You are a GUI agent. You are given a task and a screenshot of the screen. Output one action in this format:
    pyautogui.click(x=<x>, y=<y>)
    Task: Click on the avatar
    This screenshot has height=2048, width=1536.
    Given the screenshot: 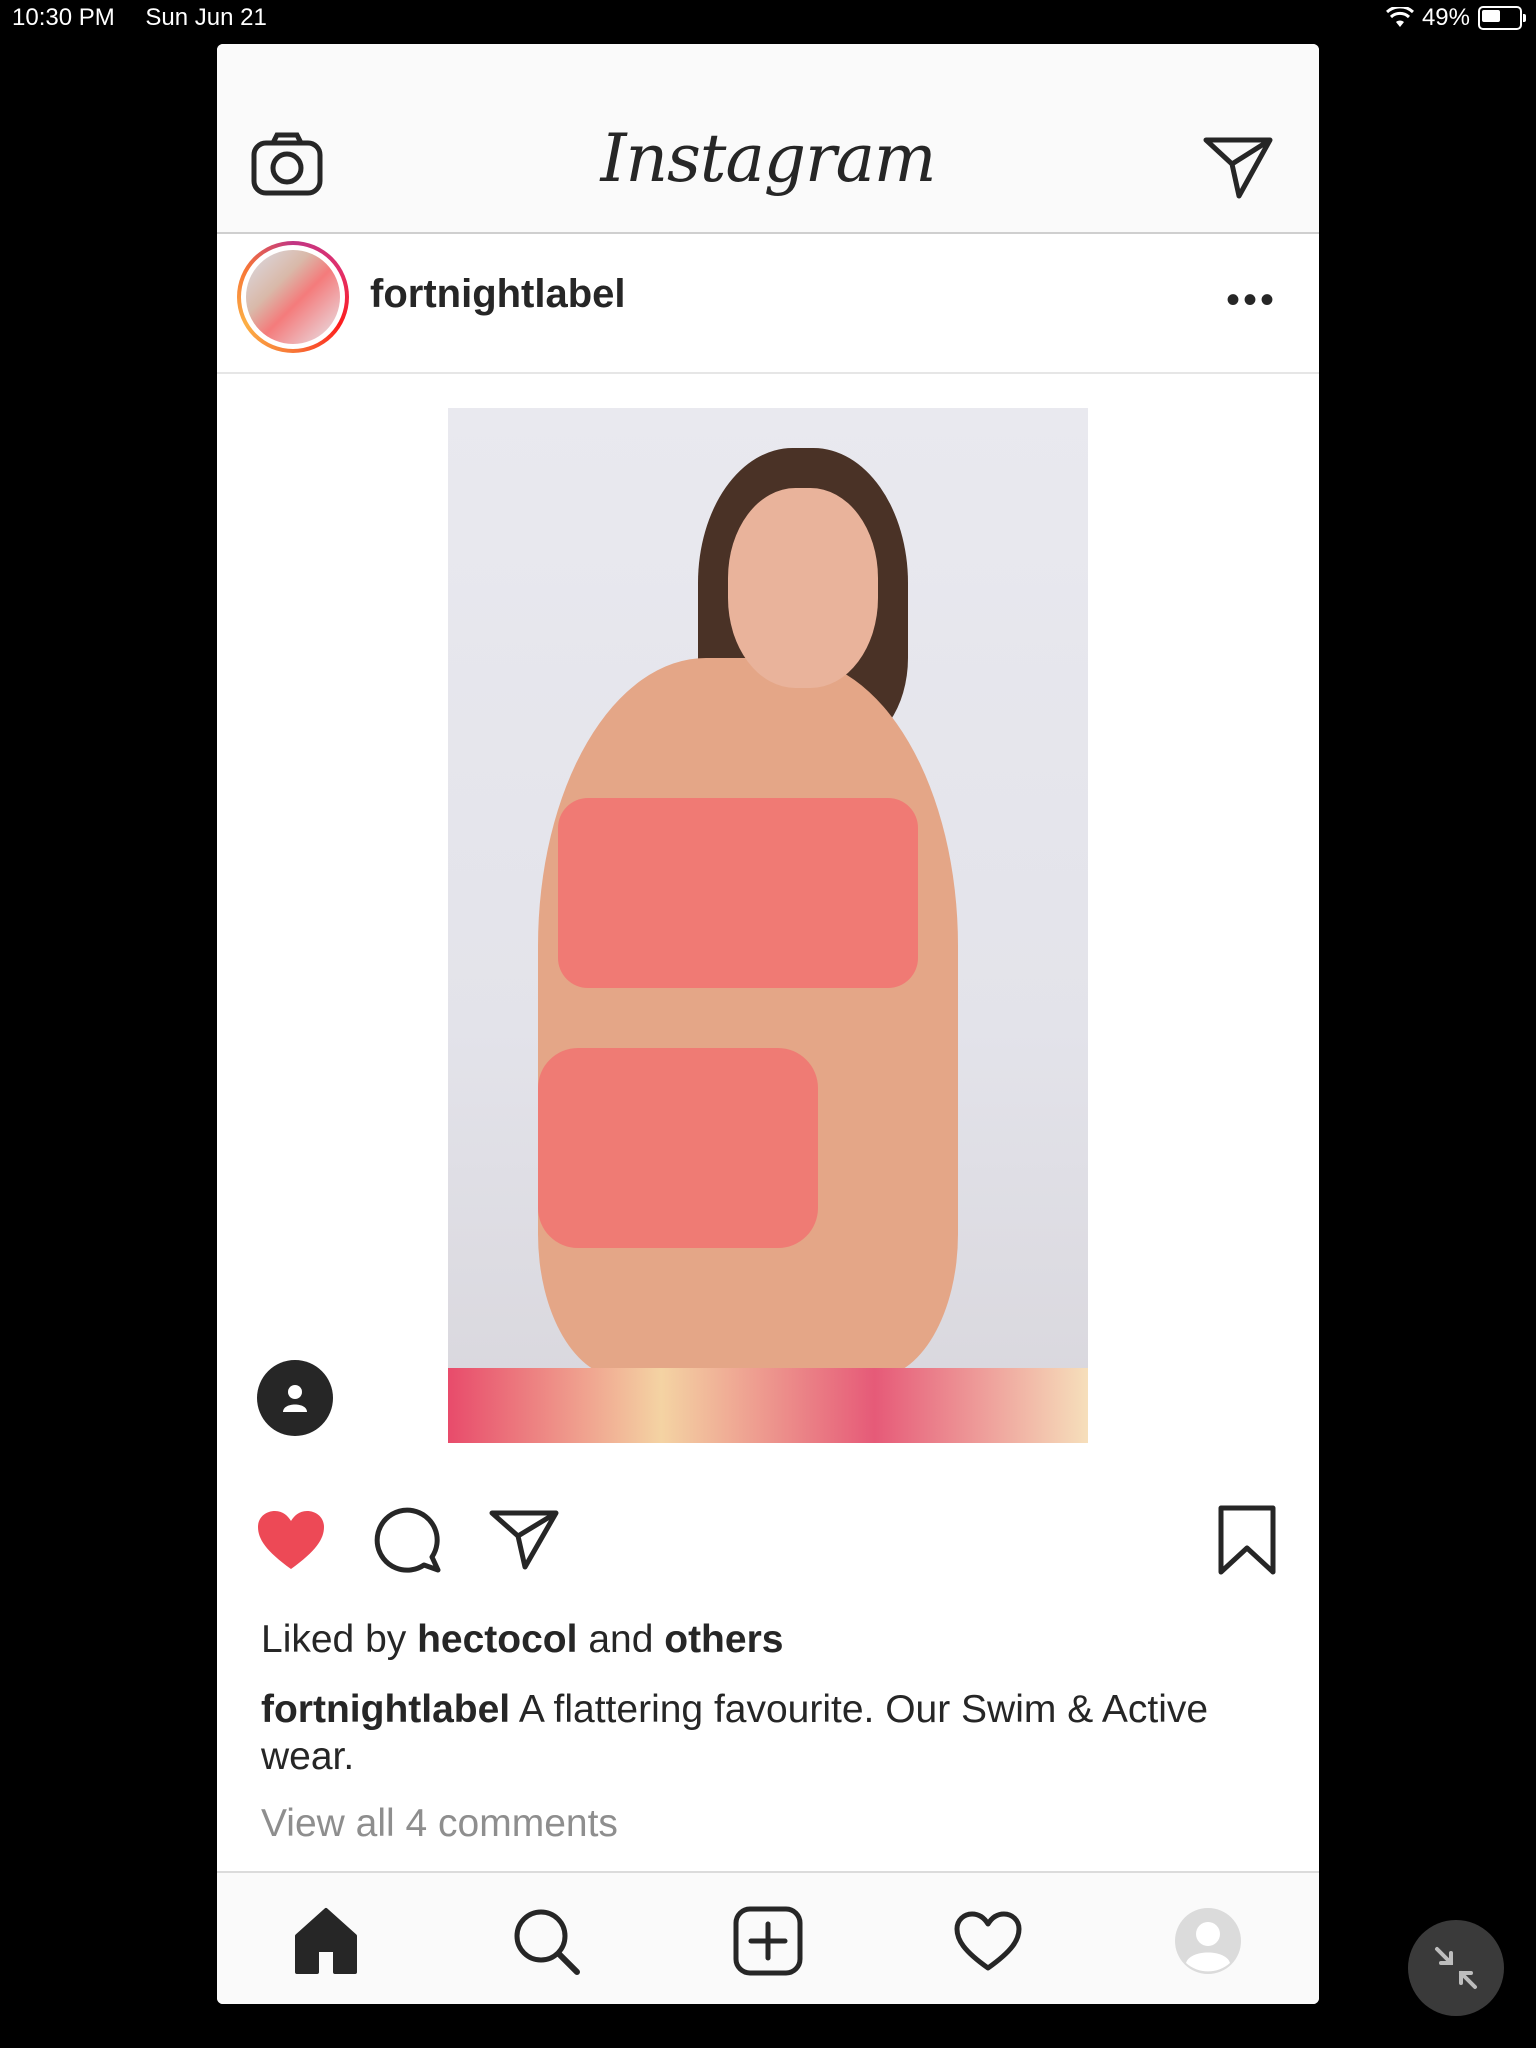 What is the action you would take?
    pyautogui.click(x=293, y=297)
    